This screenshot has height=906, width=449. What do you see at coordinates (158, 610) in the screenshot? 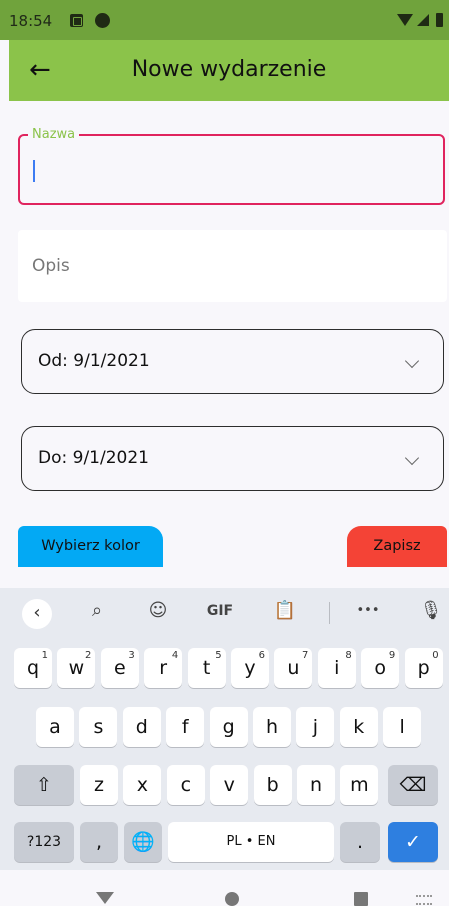
I see `sticker-icon: ☺` at bounding box center [158, 610].